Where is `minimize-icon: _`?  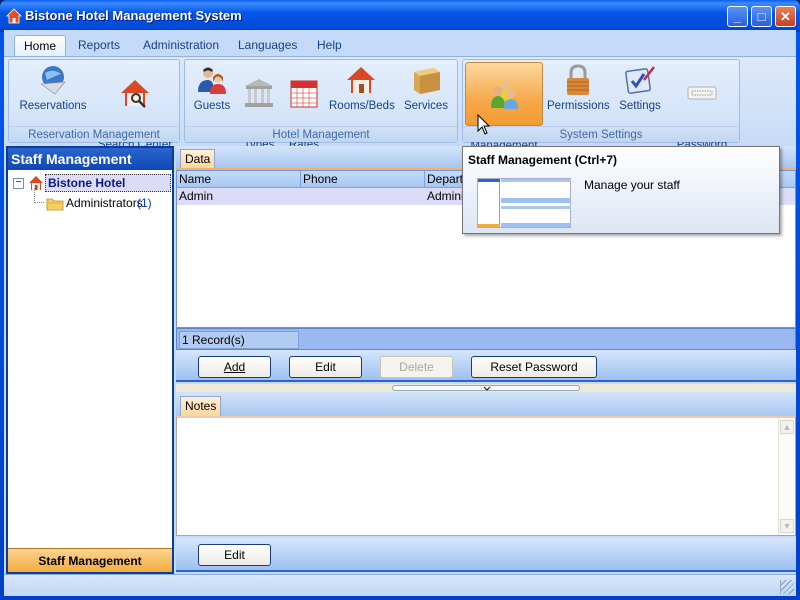 minimize-icon: _ is located at coordinates (737, 16).